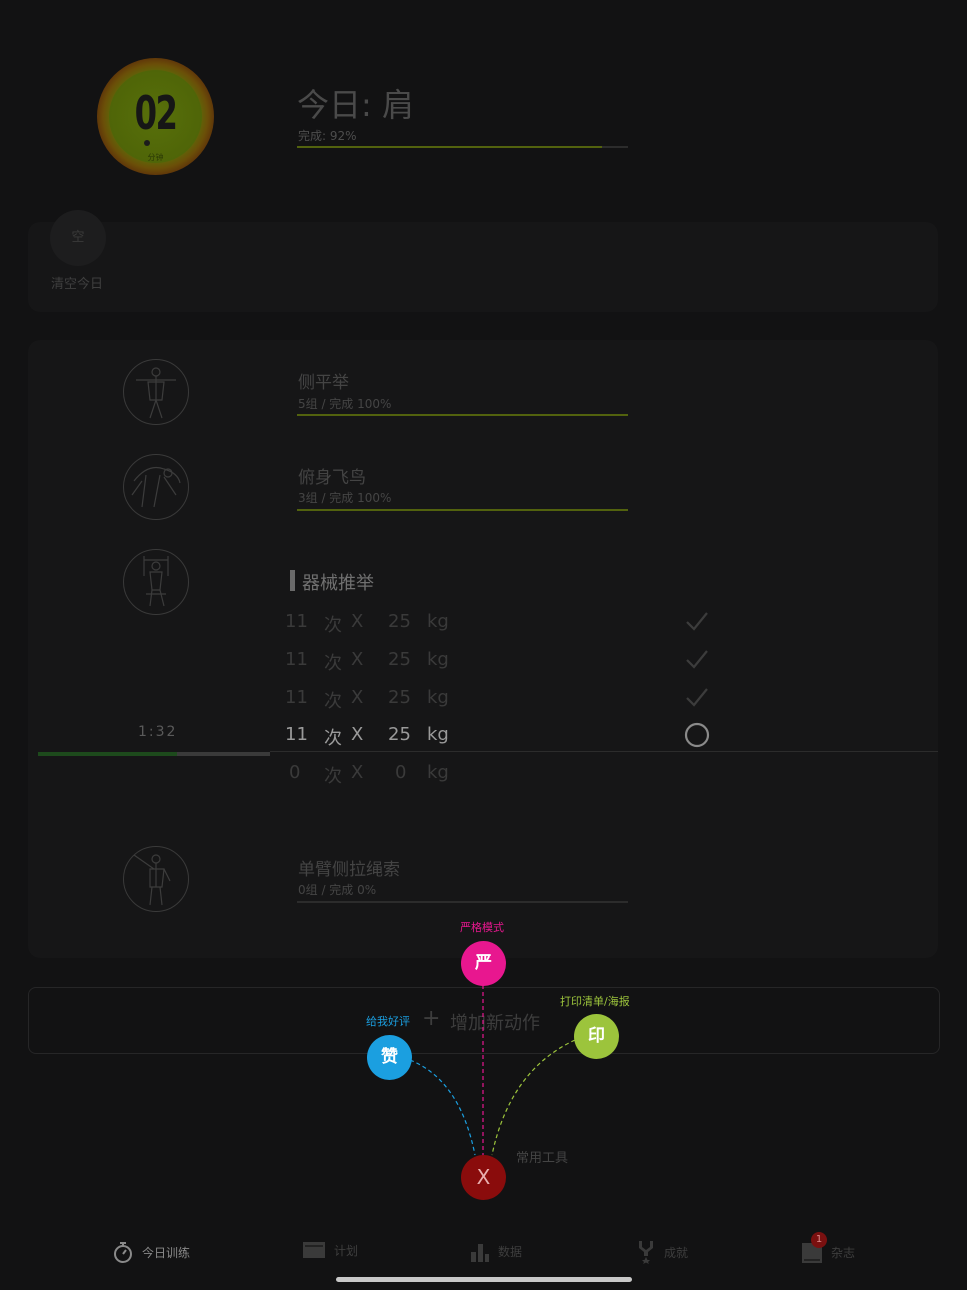 The height and width of the screenshot is (1290, 967). What do you see at coordinates (345, 498) in the screenshot?
I see `exercise-sub: 3组 / 完成 100%` at bounding box center [345, 498].